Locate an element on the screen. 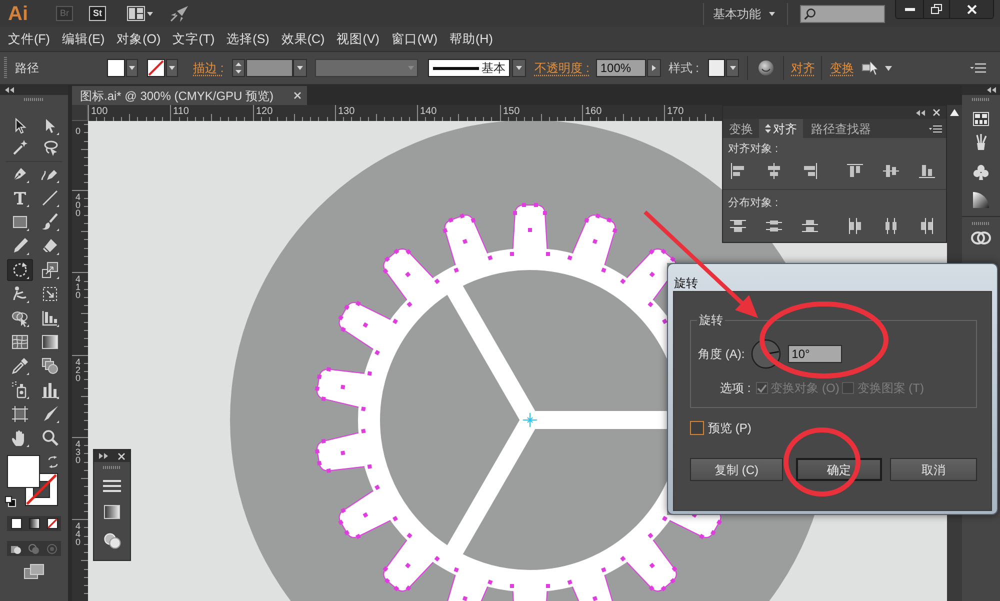 The image size is (1000, 601). align-right-icon is located at coordinates (810, 171).